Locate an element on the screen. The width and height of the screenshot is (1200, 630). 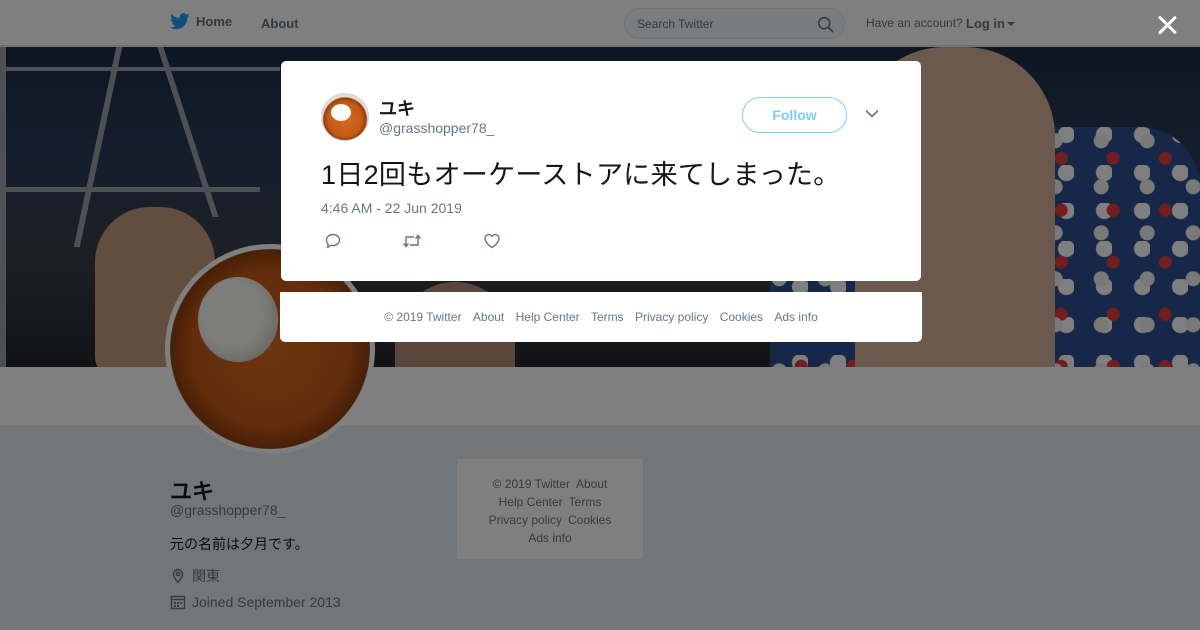
footer-privacy-link: Privacy policy is located at coordinates (671, 317).